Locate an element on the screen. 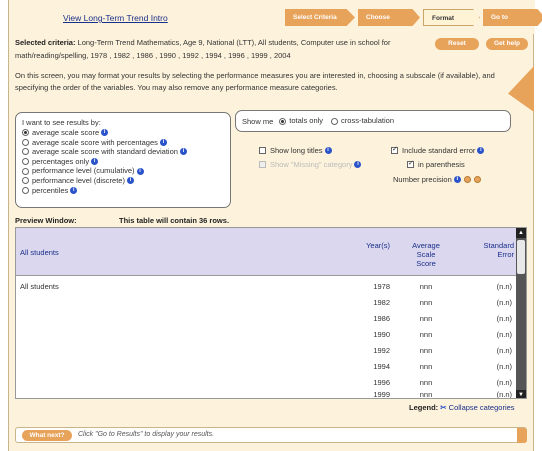  option-label: percentiles is located at coordinates (50, 190).